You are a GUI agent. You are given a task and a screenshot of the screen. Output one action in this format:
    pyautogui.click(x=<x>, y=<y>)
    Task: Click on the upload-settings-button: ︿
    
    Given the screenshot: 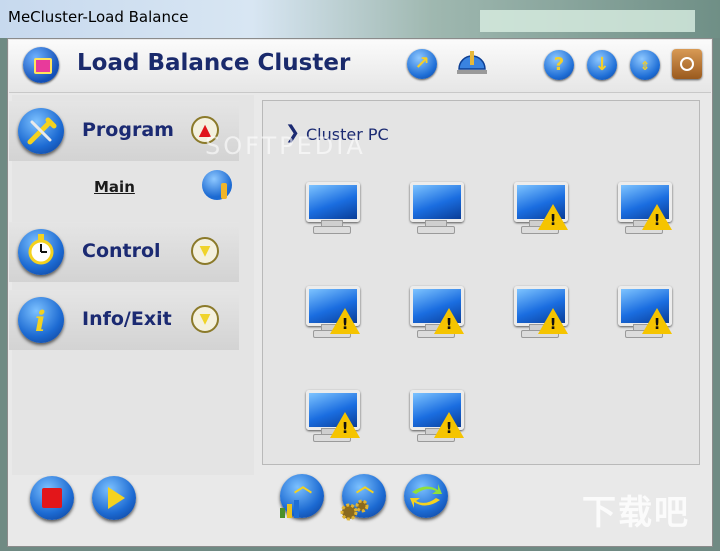 What is the action you would take?
    pyautogui.click(x=363, y=497)
    